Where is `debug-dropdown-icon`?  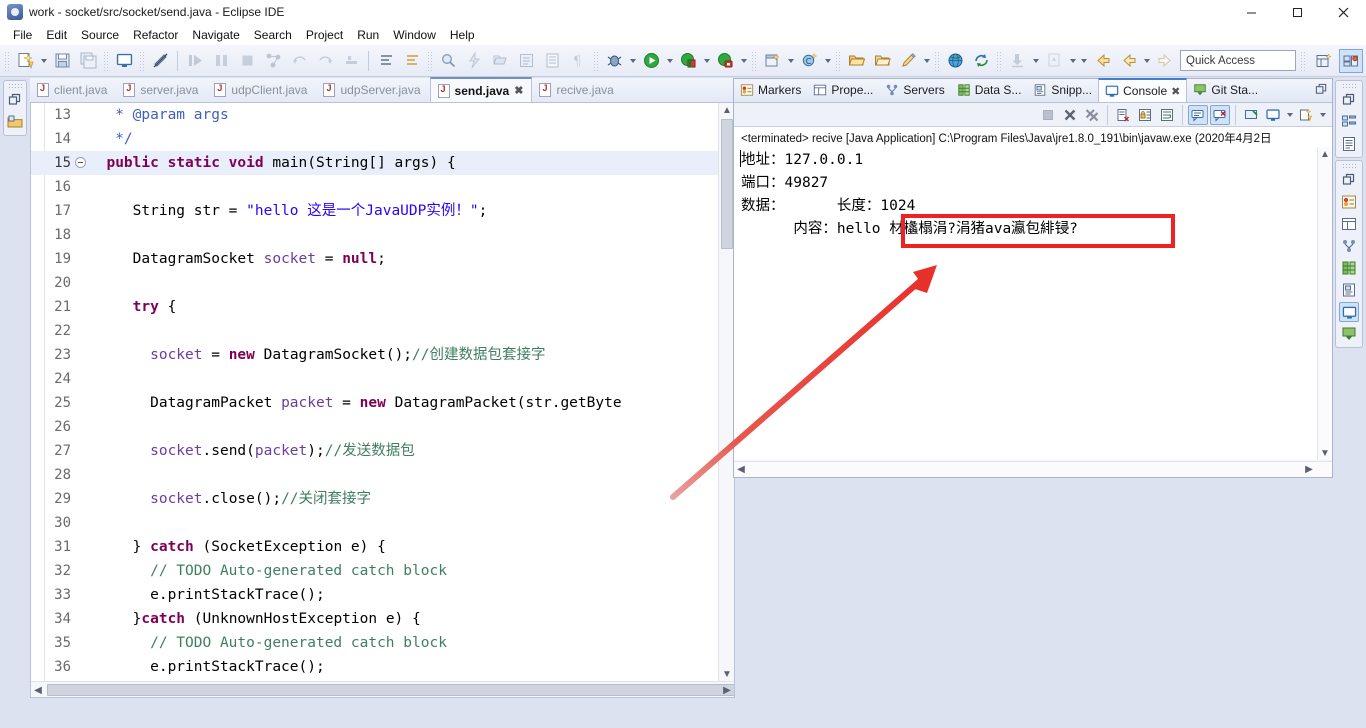
debug-dropdown-icon is located at coordinates (632, 61).